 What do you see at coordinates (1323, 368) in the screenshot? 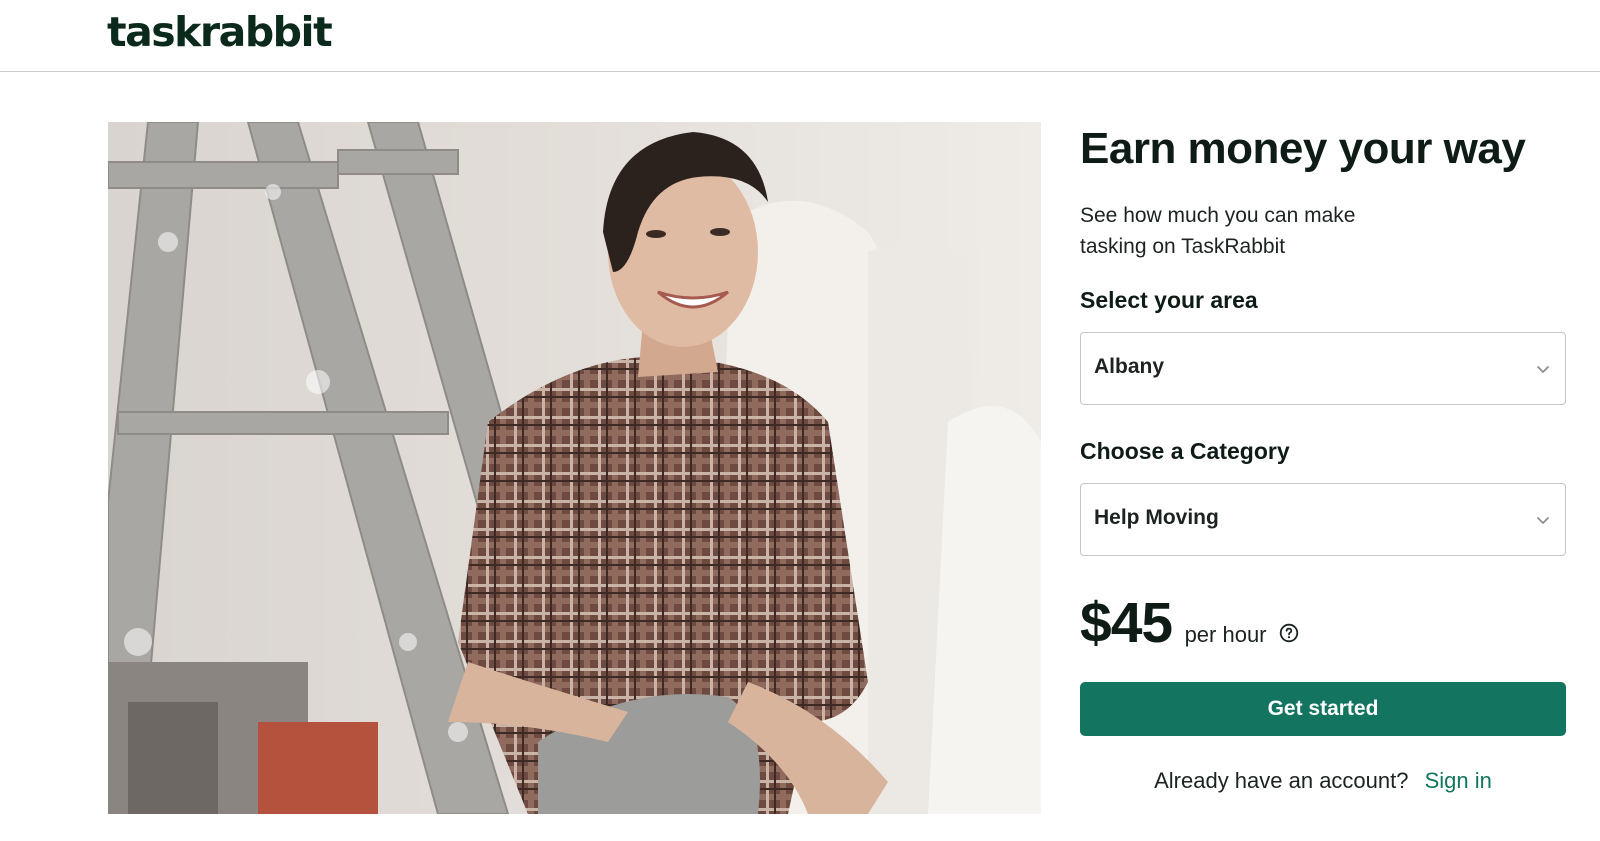
I see `area-select: Albany` at bounding box center [1323, 368].